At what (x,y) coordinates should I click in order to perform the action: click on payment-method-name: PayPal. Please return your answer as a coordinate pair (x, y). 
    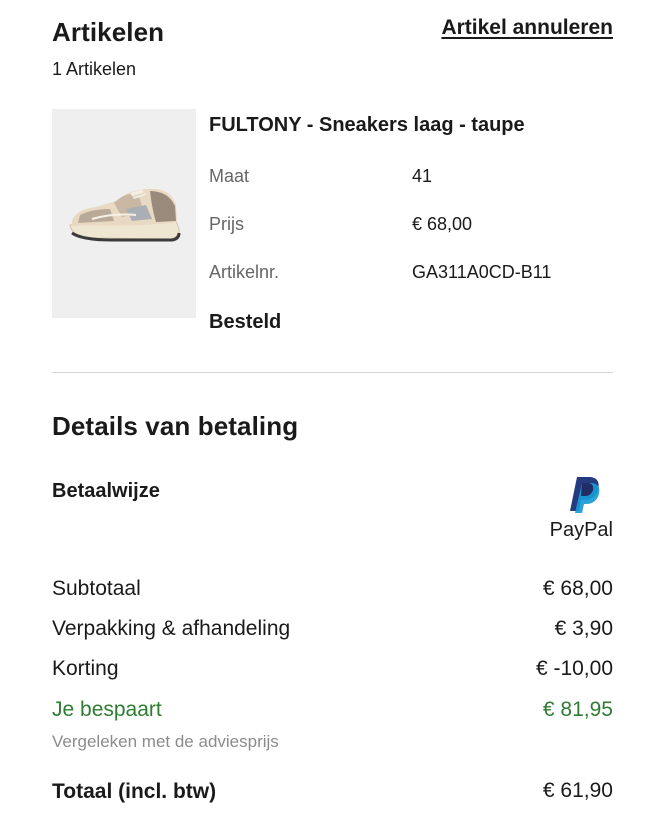
    Looking at the image, I should click on (581, 530).